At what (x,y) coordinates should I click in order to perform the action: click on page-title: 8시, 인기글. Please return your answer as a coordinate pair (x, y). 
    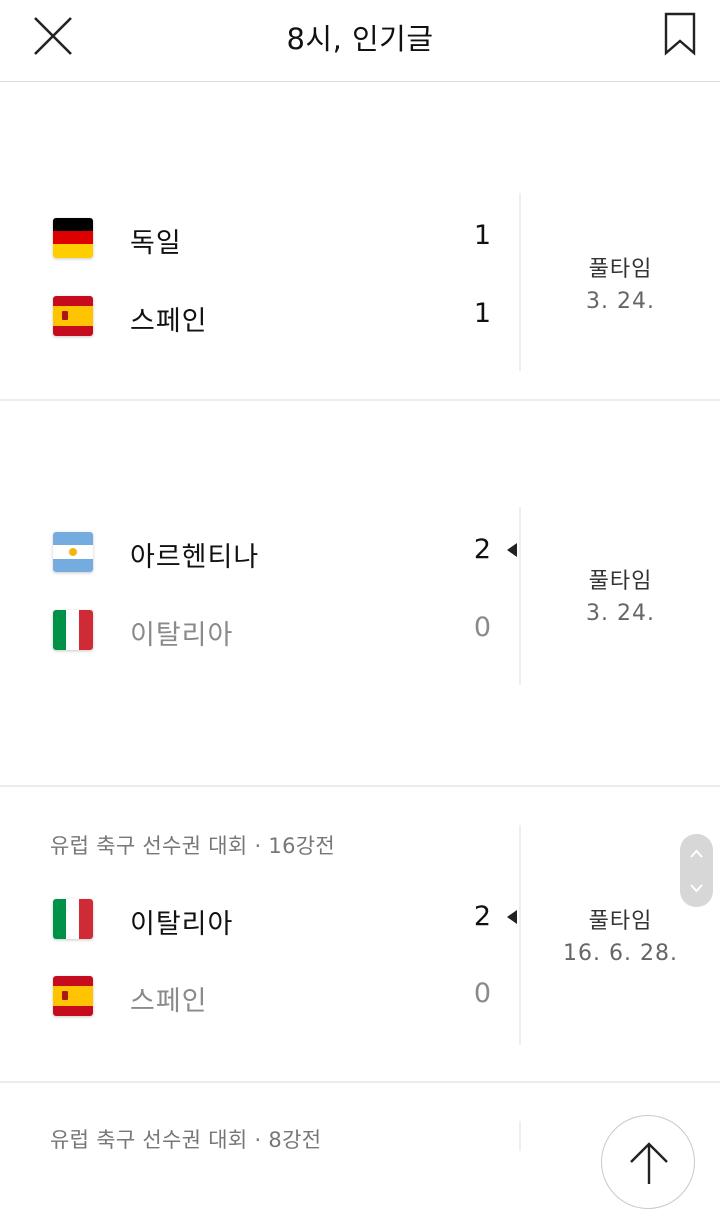
    Looking at the image, I should click on (360, 39).